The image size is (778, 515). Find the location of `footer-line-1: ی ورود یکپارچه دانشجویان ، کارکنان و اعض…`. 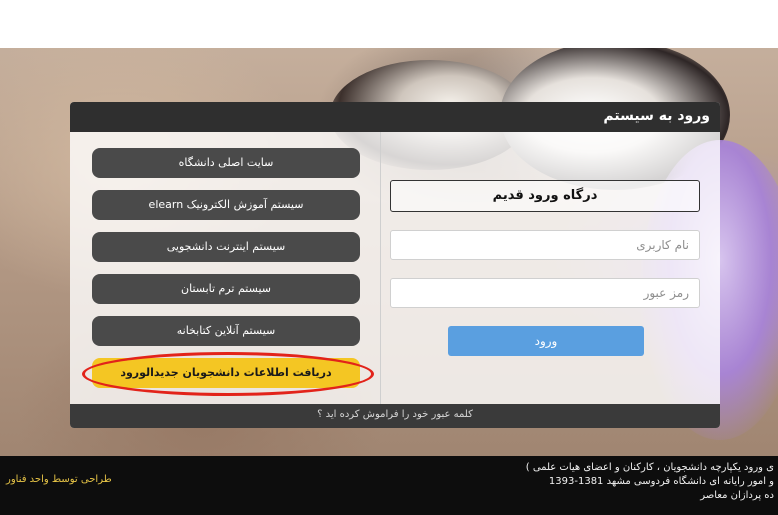

footer-line-1: ی ورود یکپارچه دانشجویان ، کارکنان و اعض… is located at coordinates (649, 467).